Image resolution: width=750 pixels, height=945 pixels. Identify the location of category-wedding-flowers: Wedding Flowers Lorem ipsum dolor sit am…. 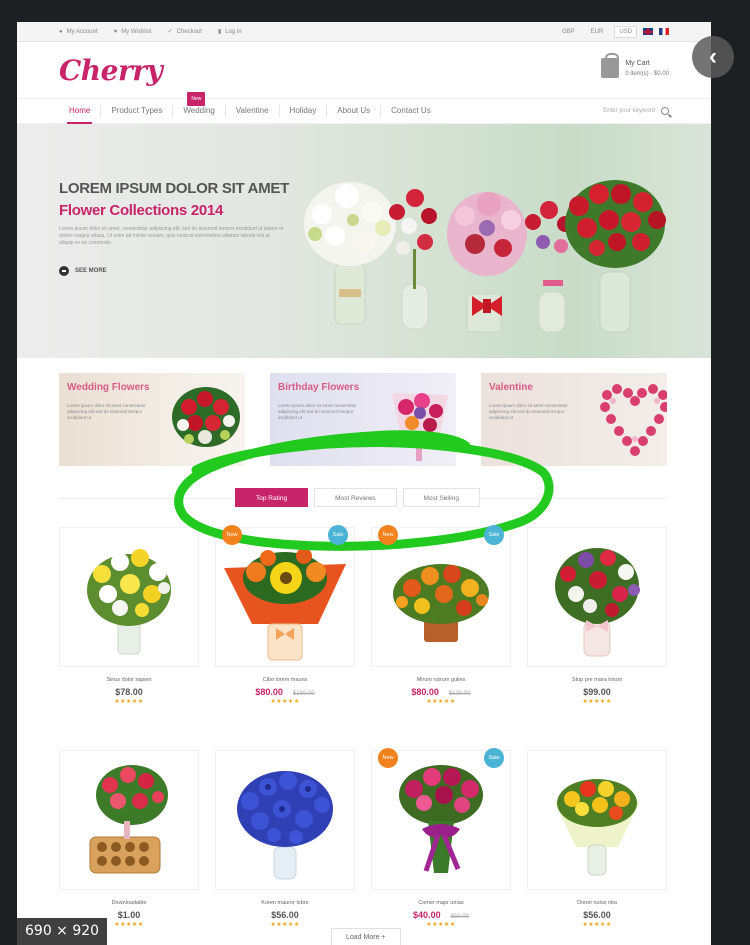
(152, 419).